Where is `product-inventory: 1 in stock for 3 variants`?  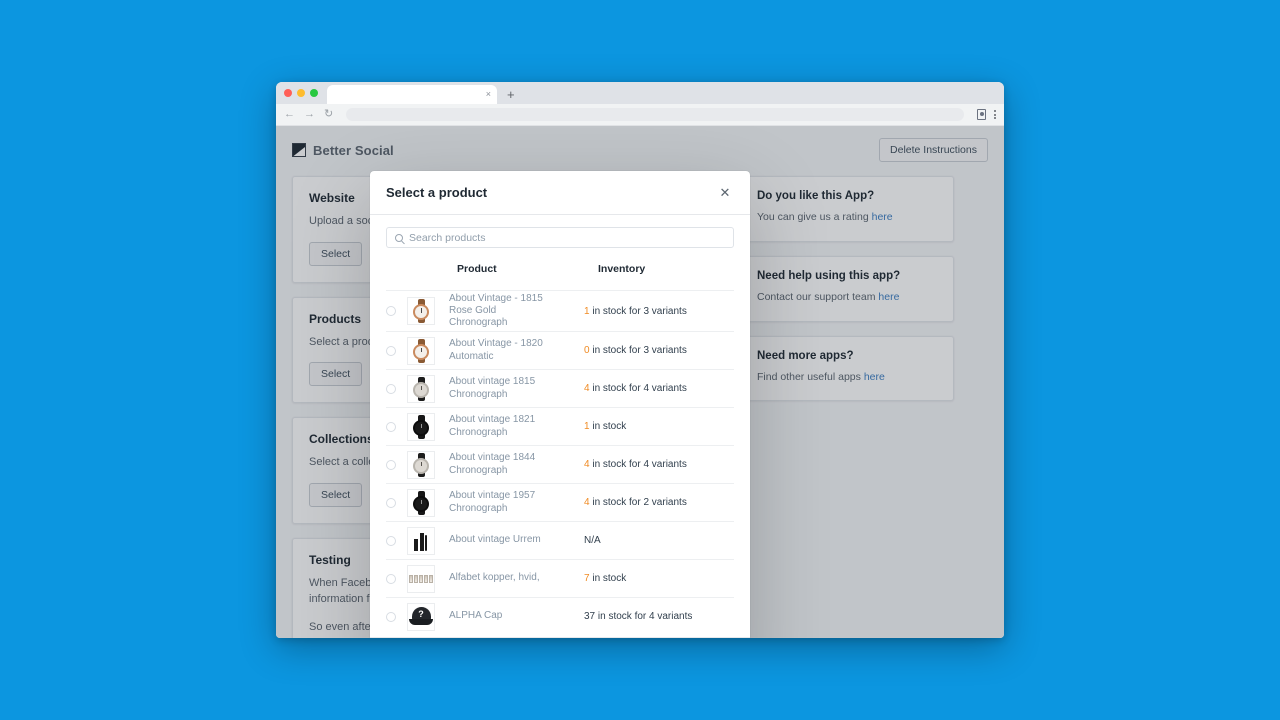 product-inventory: 1 in stock for 3 variants is located at coordinates (659, 311).